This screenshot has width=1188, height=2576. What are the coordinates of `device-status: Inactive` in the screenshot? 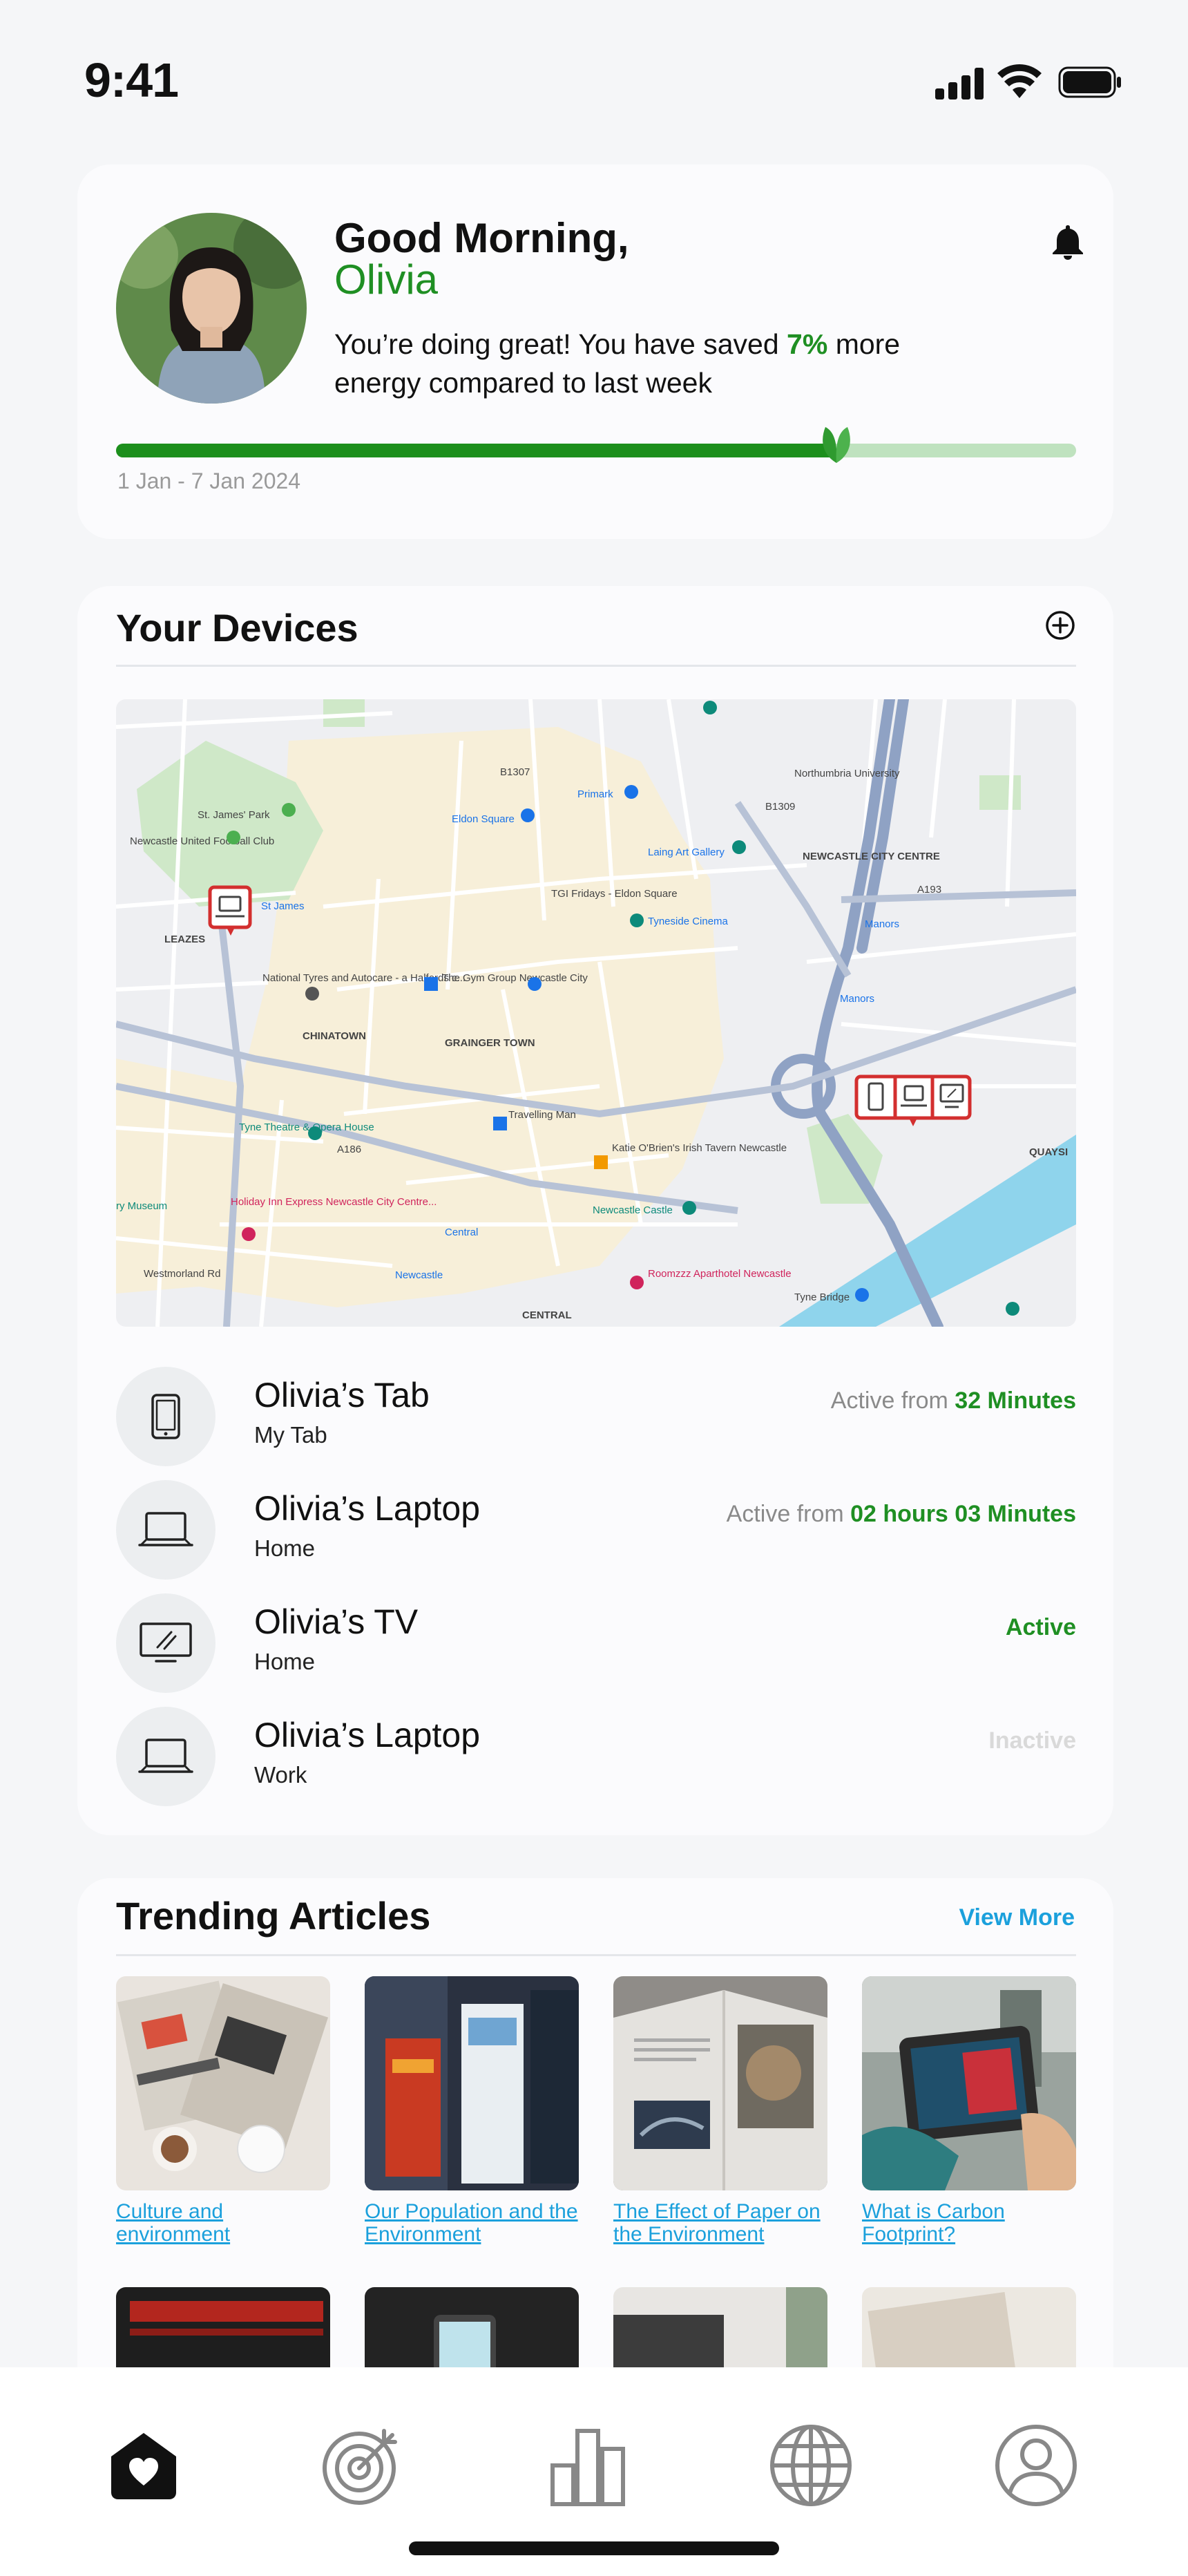 It's located at (1032, 1740).